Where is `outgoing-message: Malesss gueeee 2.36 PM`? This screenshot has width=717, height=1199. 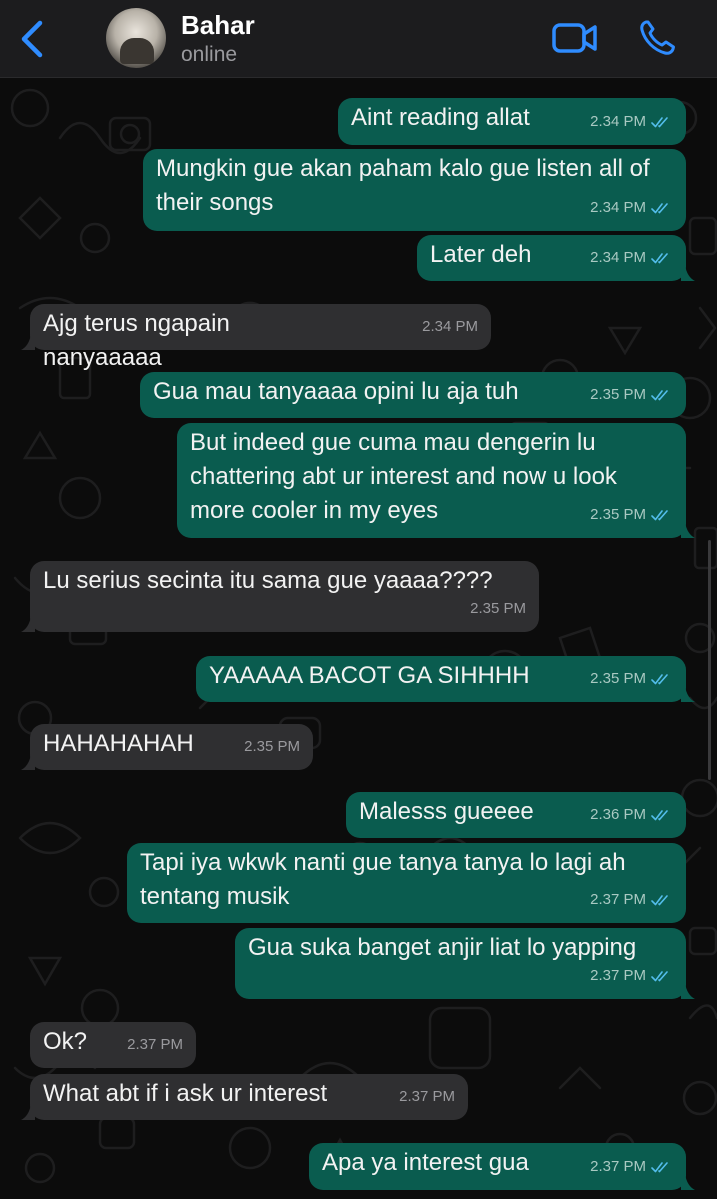
outgoing-message: Malesss gueeee 2.36 PM is located at coordinates (516, 815).